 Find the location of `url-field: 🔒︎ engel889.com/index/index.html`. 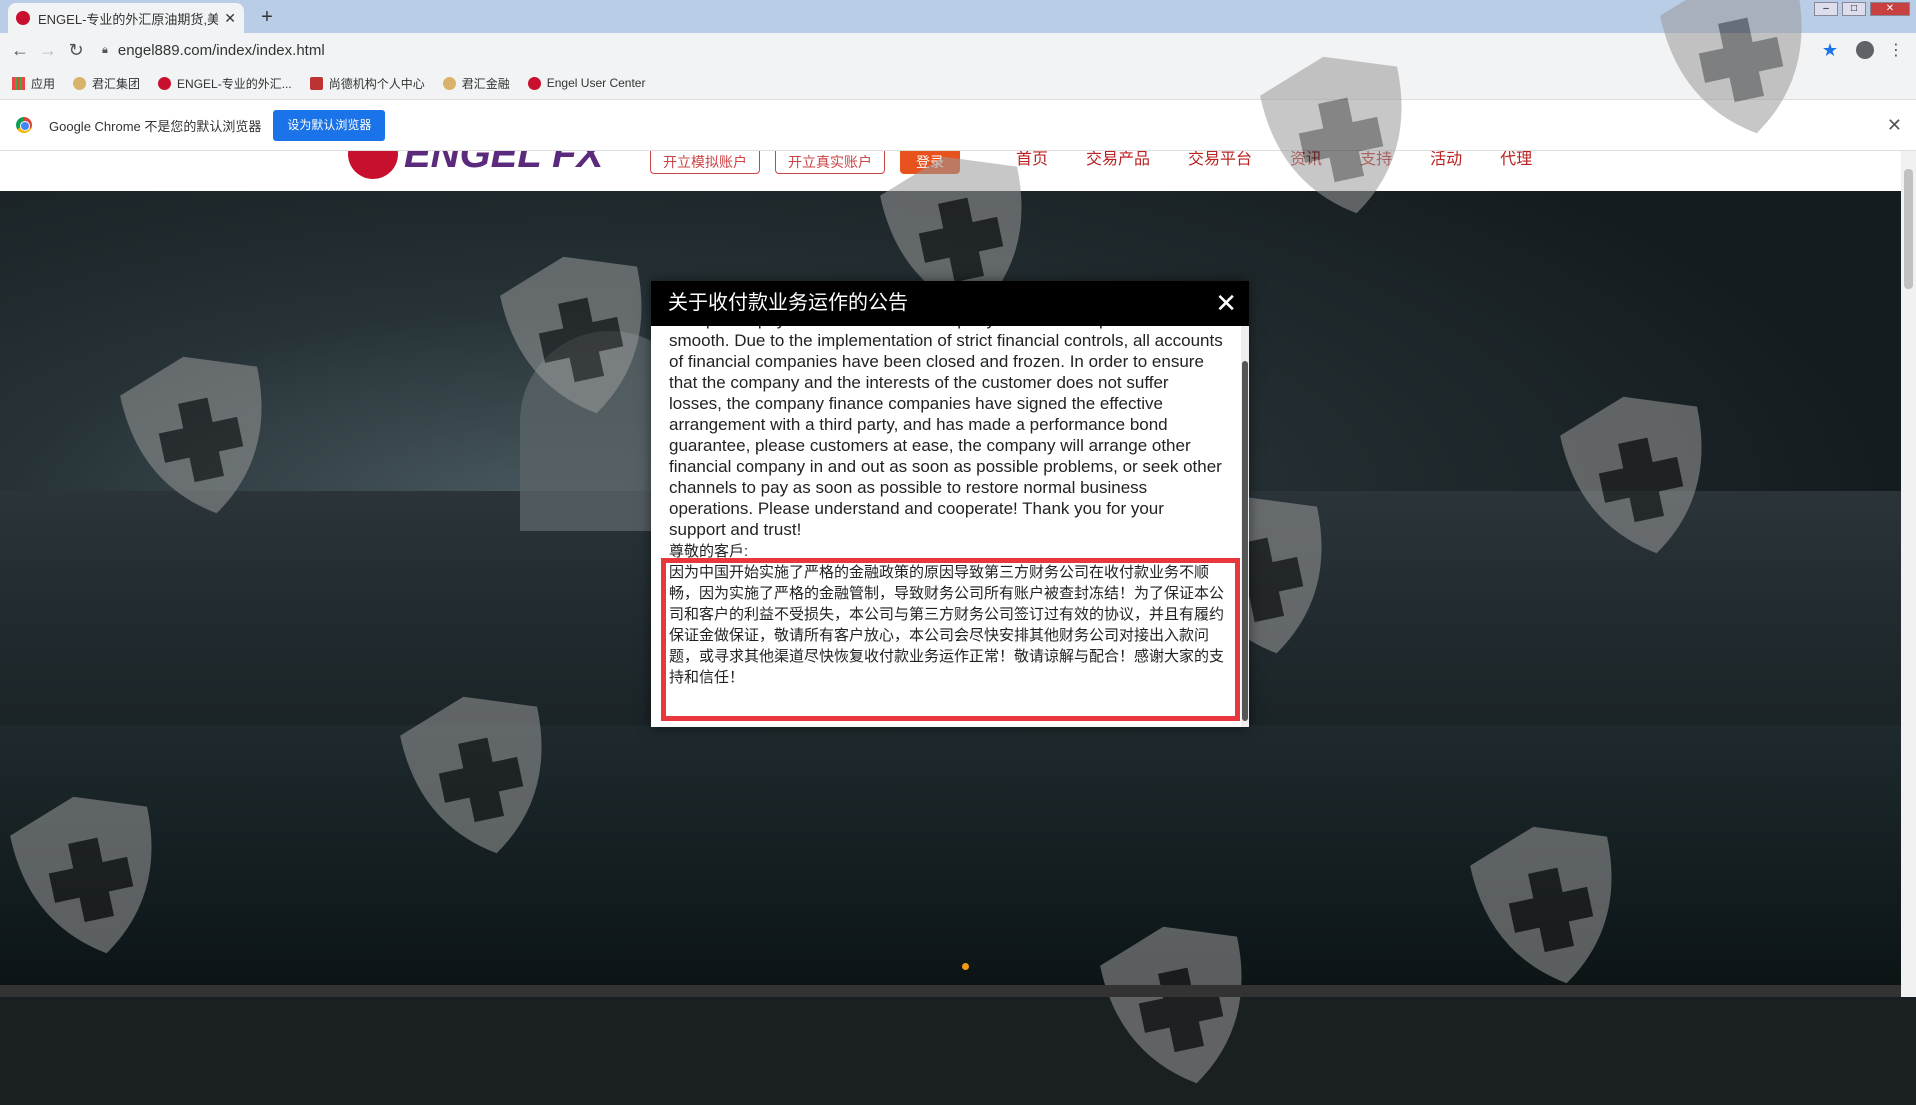

url-field: 🔒︎ engel889.com/index/index.html is located at coordinates (213, 50).